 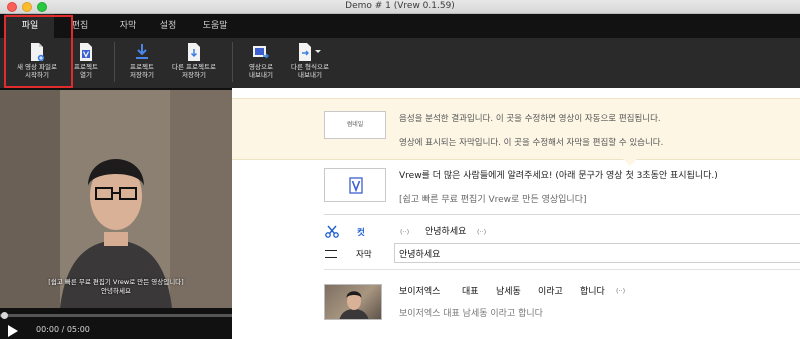 I want to click on clip-subtitle: 보이저엑스 대표 남세동 이라고 합니다, so click(x=471, y=312).